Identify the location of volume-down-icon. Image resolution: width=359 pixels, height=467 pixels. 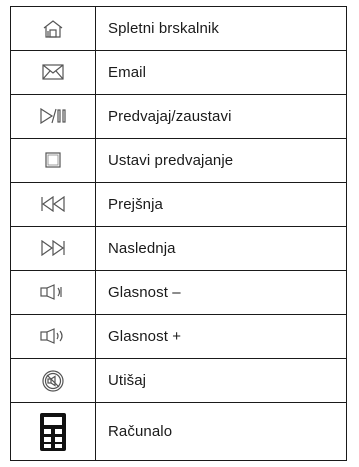
(53, 292).